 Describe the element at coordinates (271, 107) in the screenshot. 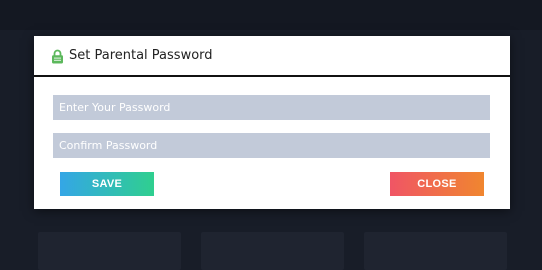

I see `password-field` at that location.